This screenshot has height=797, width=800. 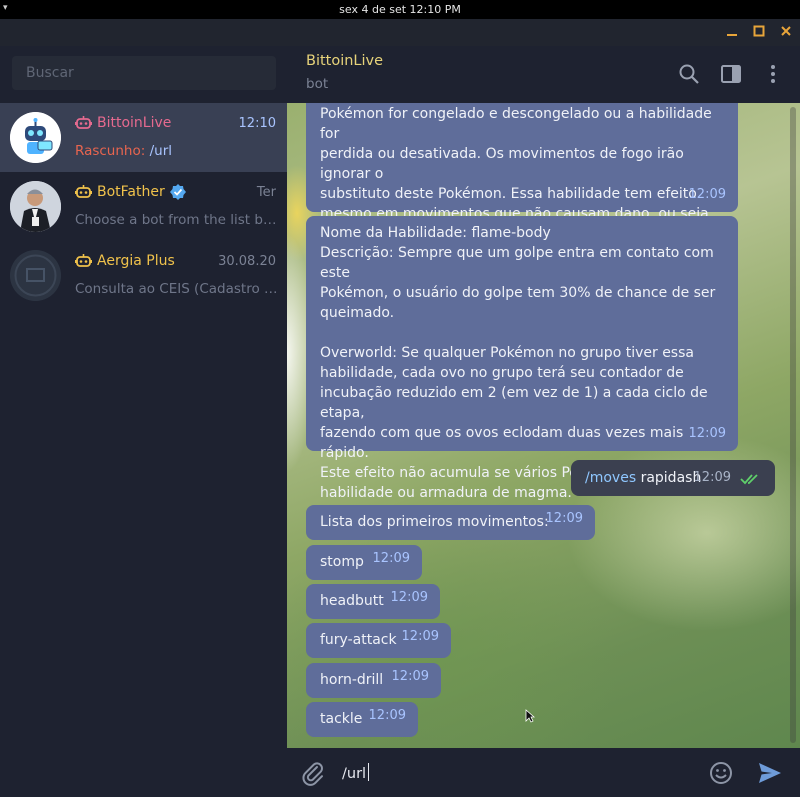 What do you see at coordinates (352, 601) in the screenshot?
I see `message-text: headbutt` at bounding box center [352, 601].